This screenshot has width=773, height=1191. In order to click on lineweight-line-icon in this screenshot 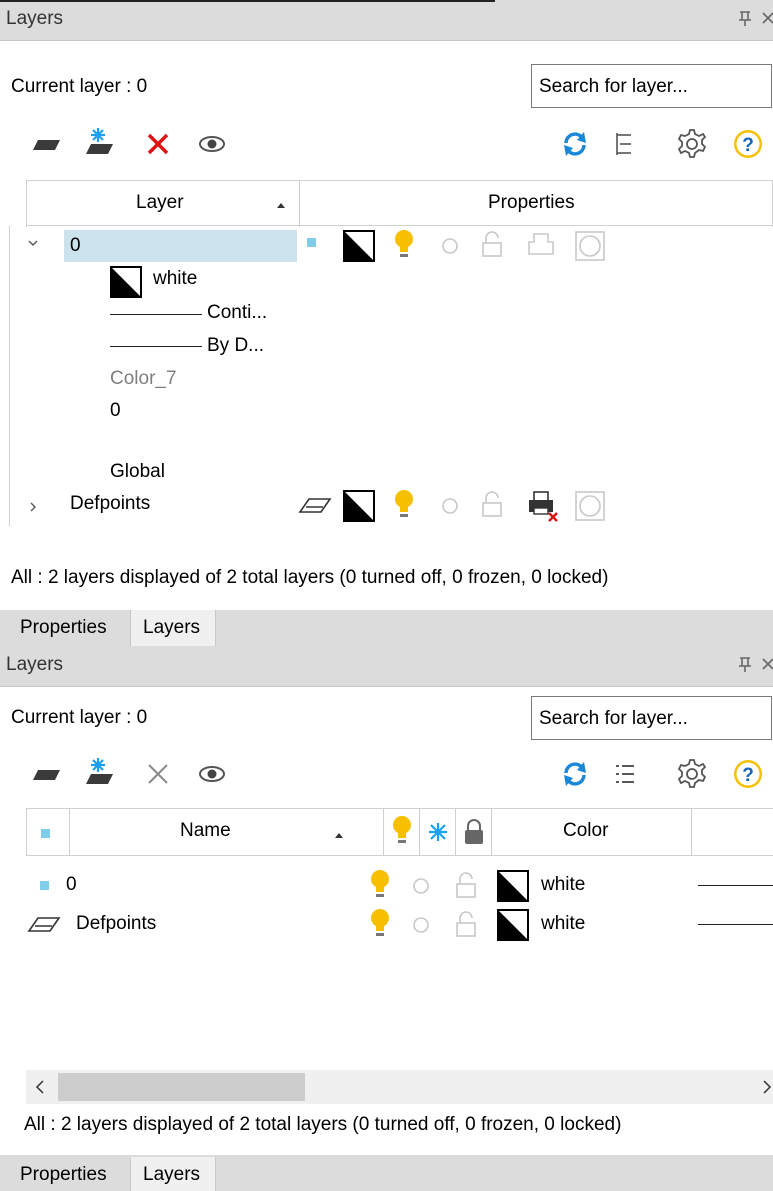, I will do `click(156, 346)`.